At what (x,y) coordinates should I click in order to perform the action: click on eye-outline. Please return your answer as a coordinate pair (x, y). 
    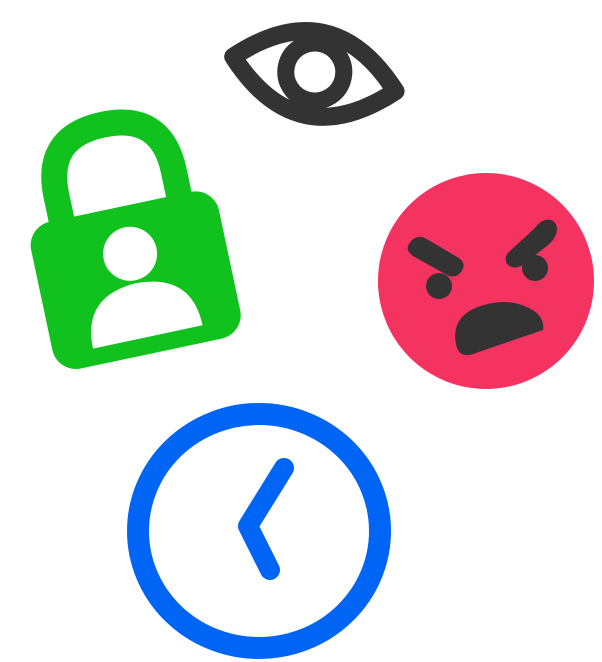
    Looking at the image, I should click on (314, 74).